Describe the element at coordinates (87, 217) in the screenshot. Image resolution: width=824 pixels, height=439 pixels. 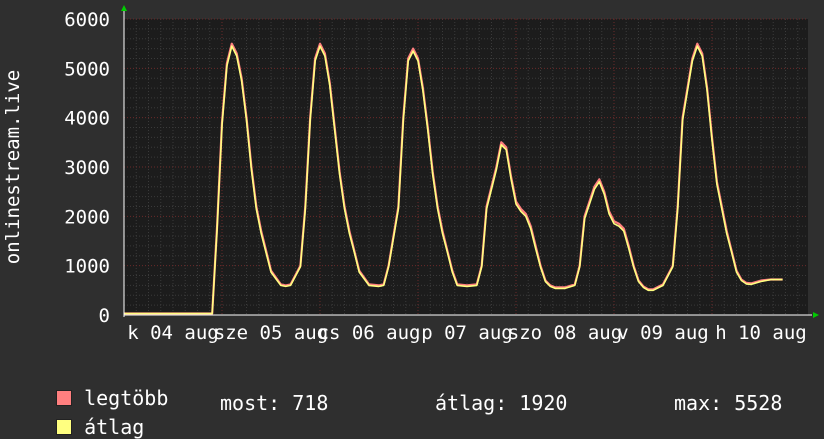
I see `y-tick-label: 2000` at that location.